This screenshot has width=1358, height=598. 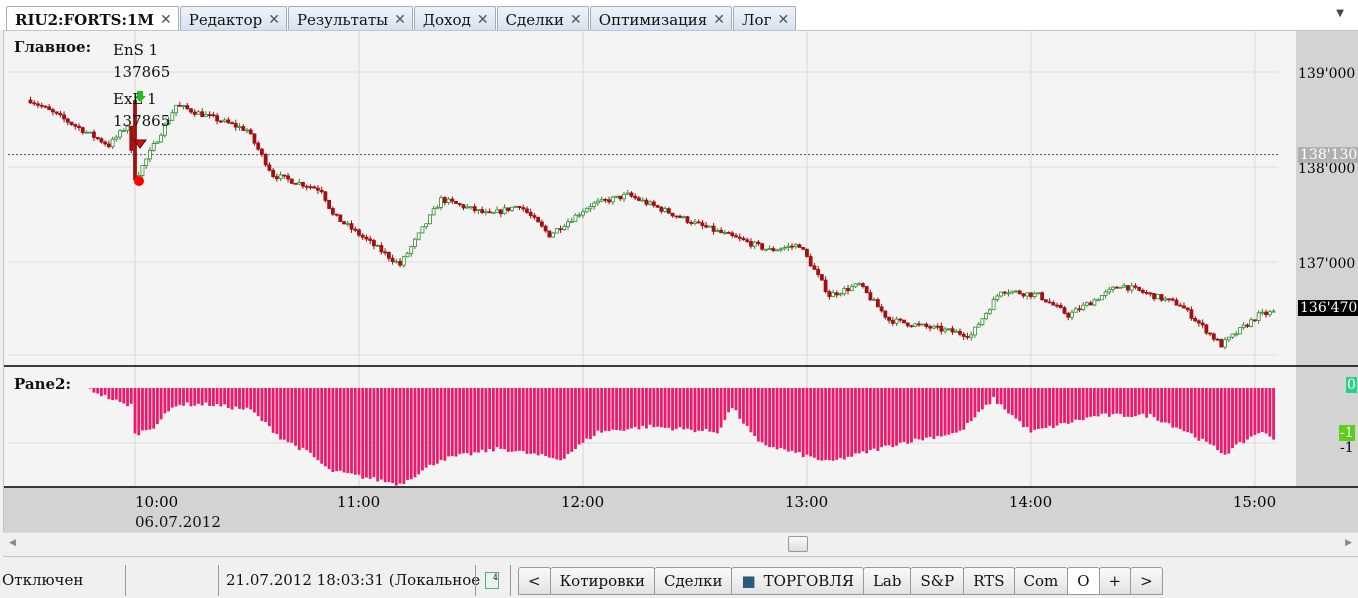 What do you see at coordinates (989, 581) in the screenshot?
I see `bottom-tab-5: RTS` at bounding box center [989, 581].